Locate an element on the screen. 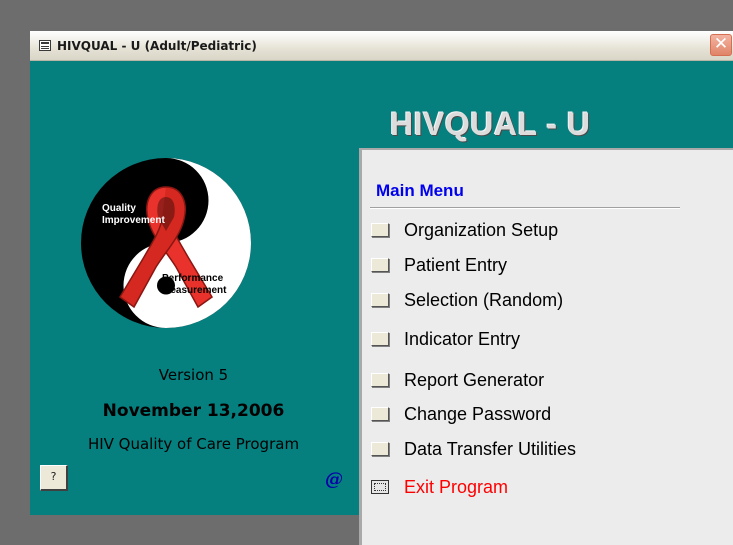  logo-text-improvement: Improvement is located at coordinates (133, 220).